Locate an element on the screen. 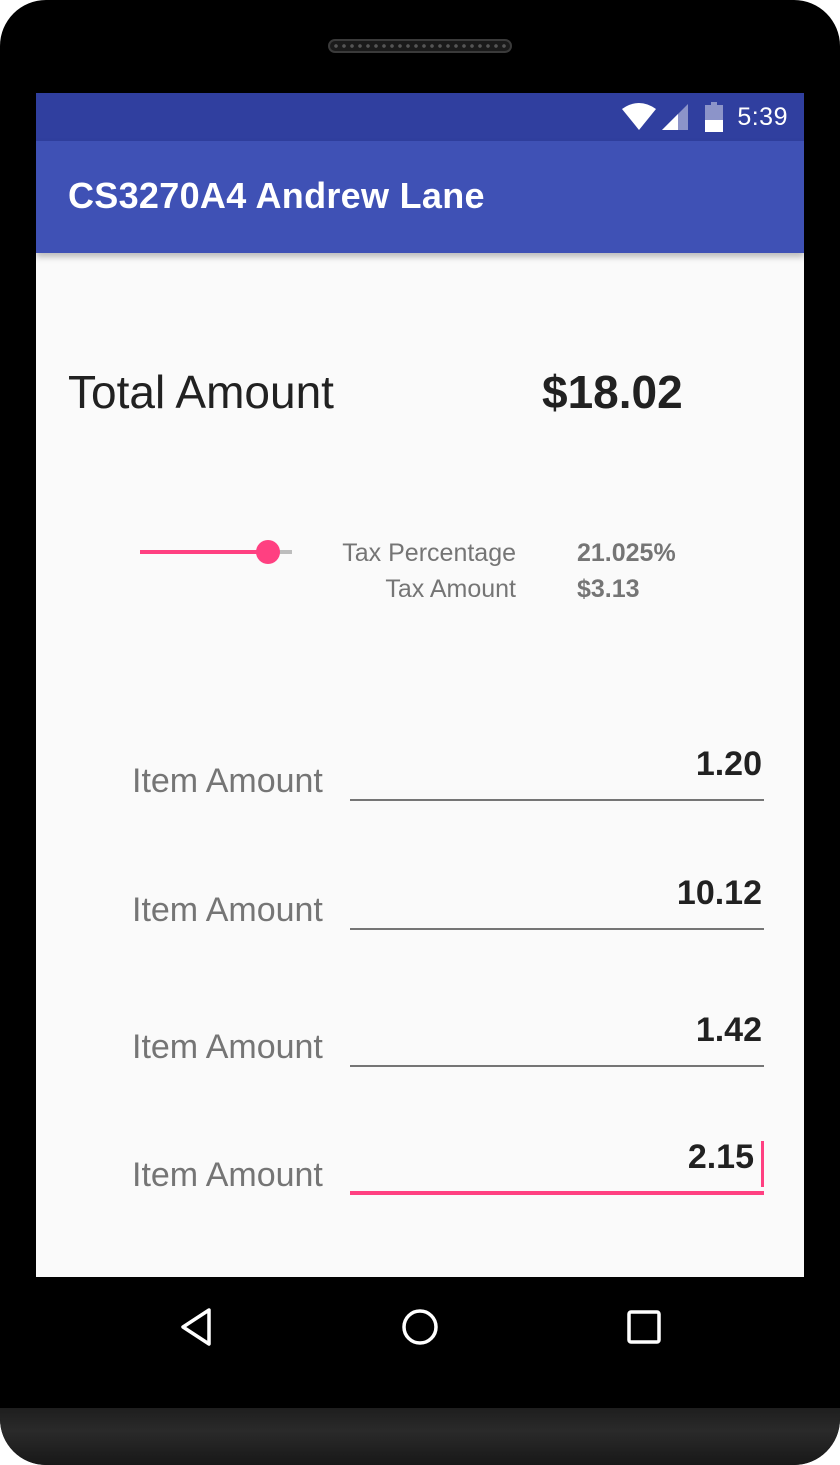 This screenshot has height=1465, width=840. recents-icon is located at coordinates (644, 1329).